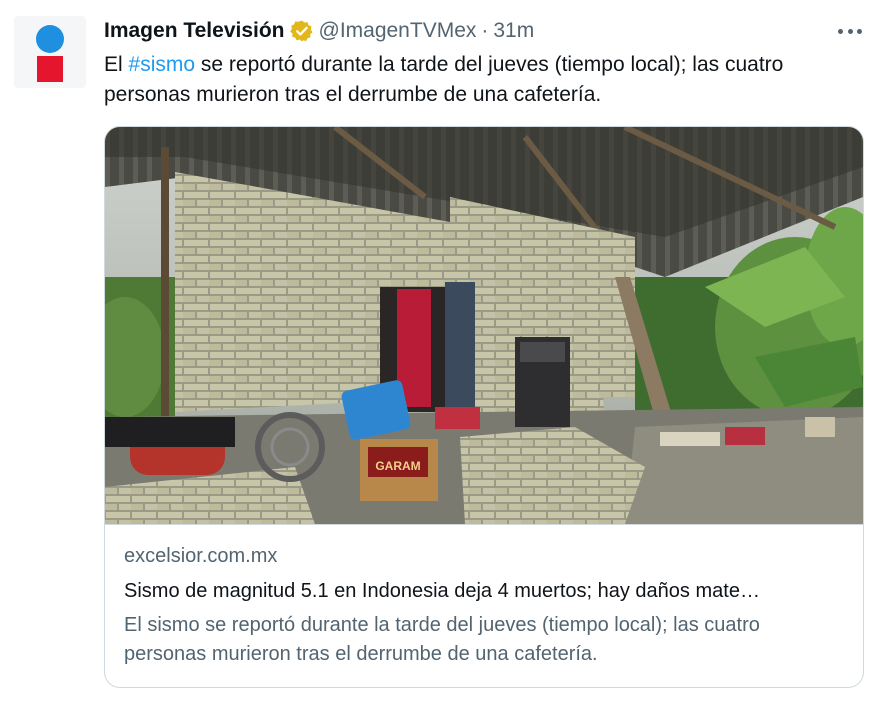 The width and height of the screenshot is (886, 702). What do you see at coordinates (194, 31) in the screenshot?
I see `author-name: Imagen Televisión` at bounding box center [194, 31].